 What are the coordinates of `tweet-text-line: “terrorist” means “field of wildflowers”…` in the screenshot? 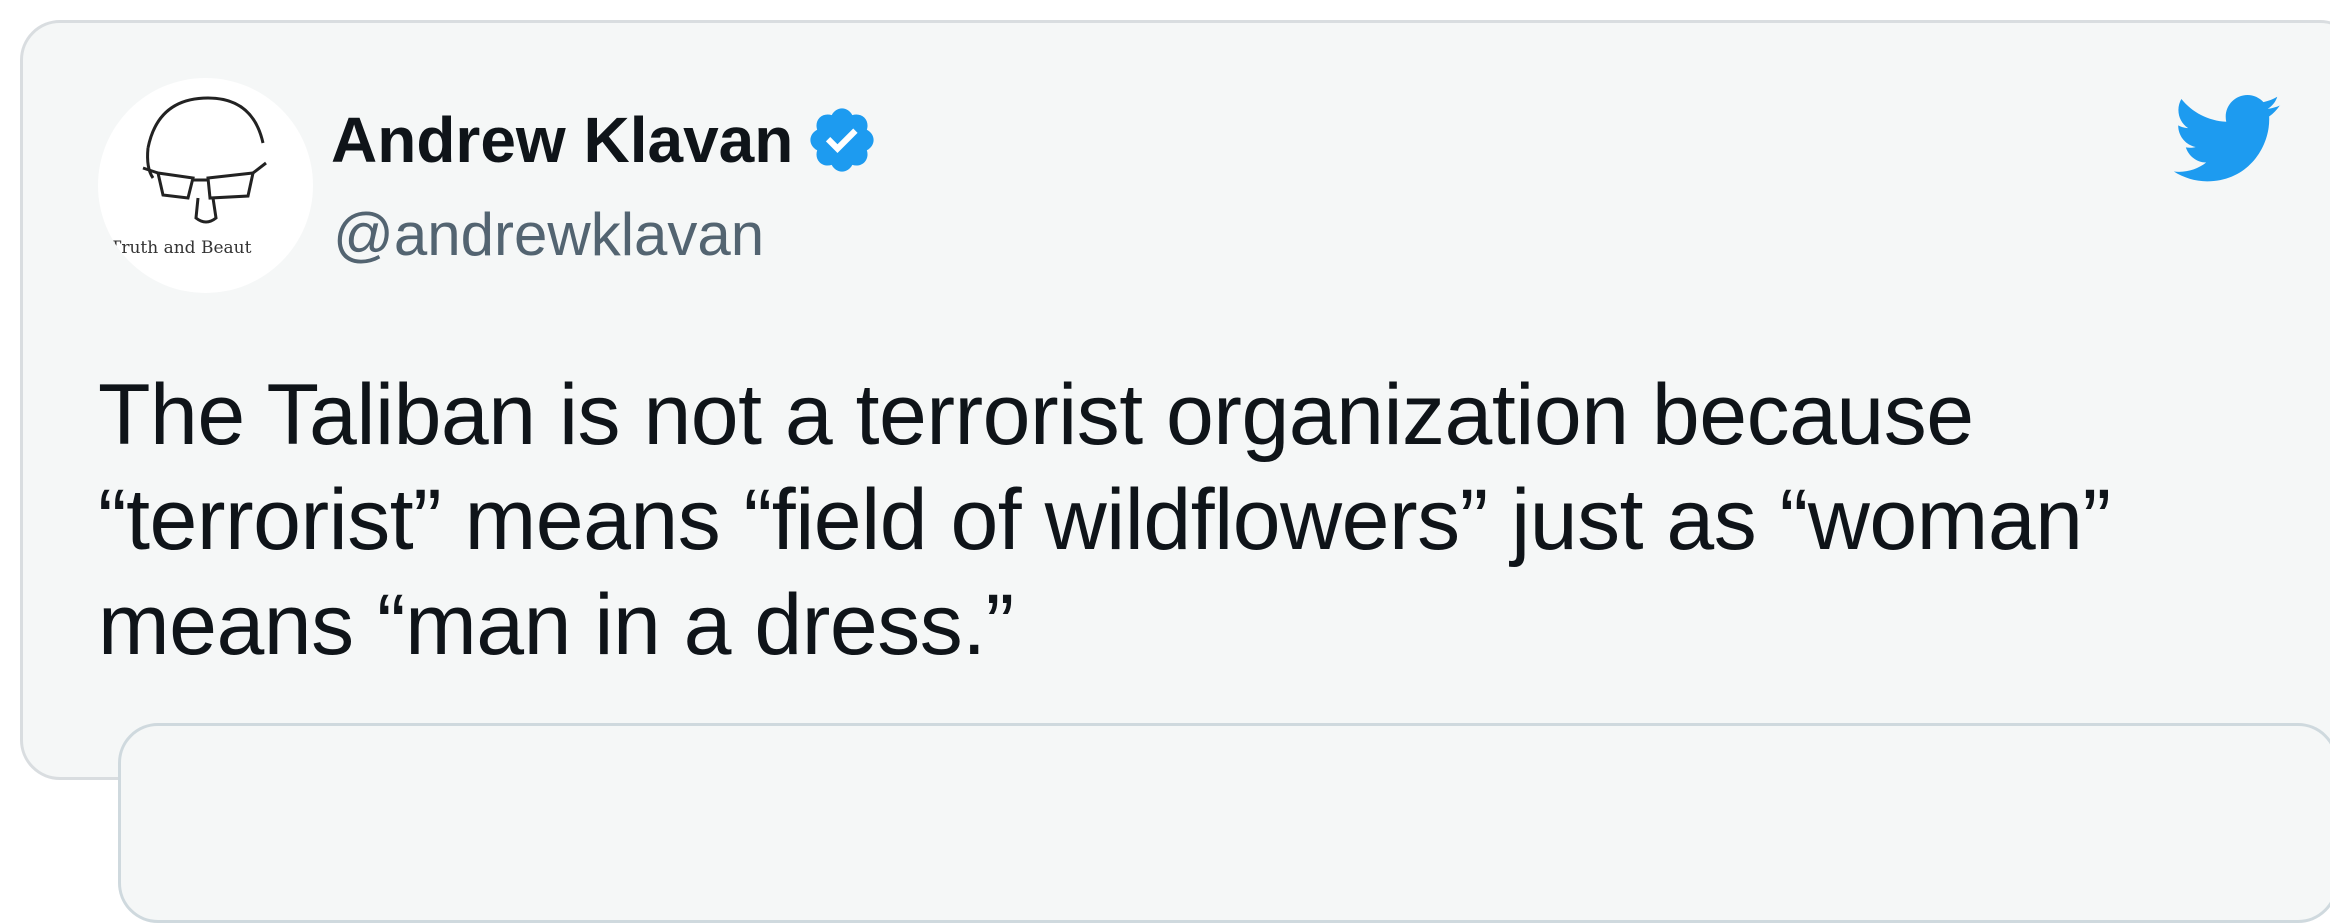 It's located at (1104, 520).